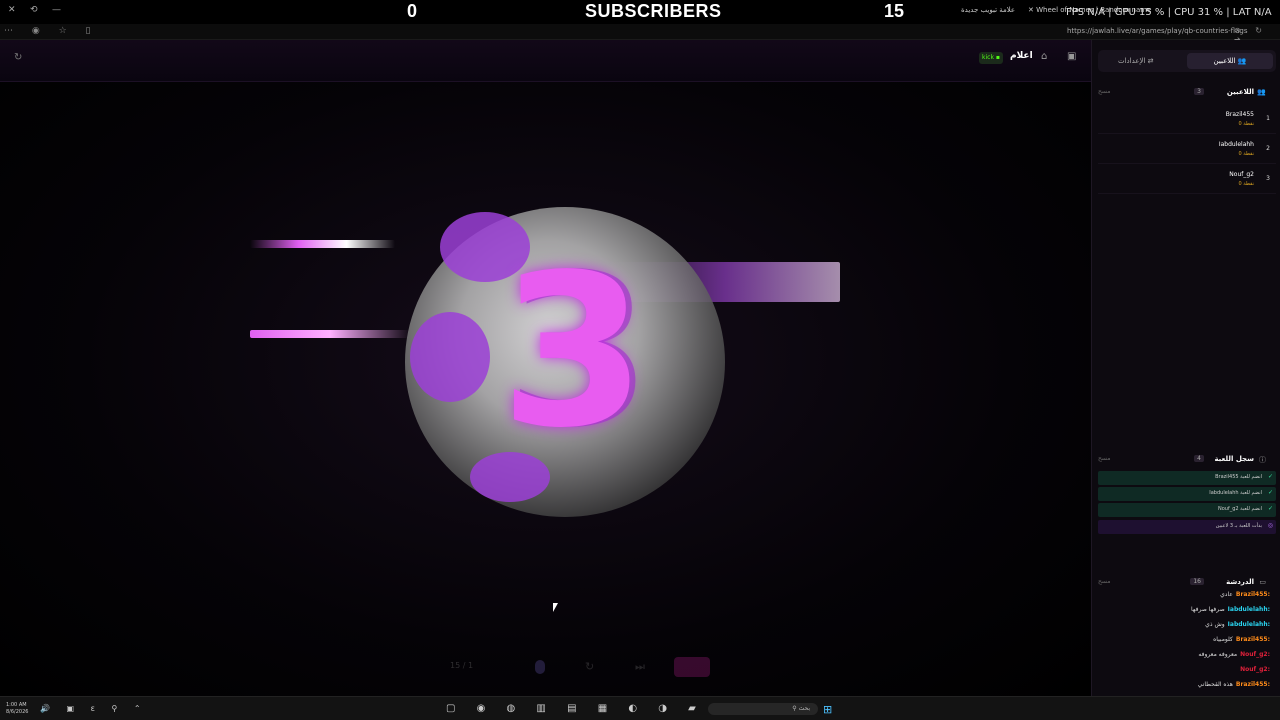 This screenshot has height=720, width=1280. I want to click on info-icon: ⓘ, so click(1262, 460).